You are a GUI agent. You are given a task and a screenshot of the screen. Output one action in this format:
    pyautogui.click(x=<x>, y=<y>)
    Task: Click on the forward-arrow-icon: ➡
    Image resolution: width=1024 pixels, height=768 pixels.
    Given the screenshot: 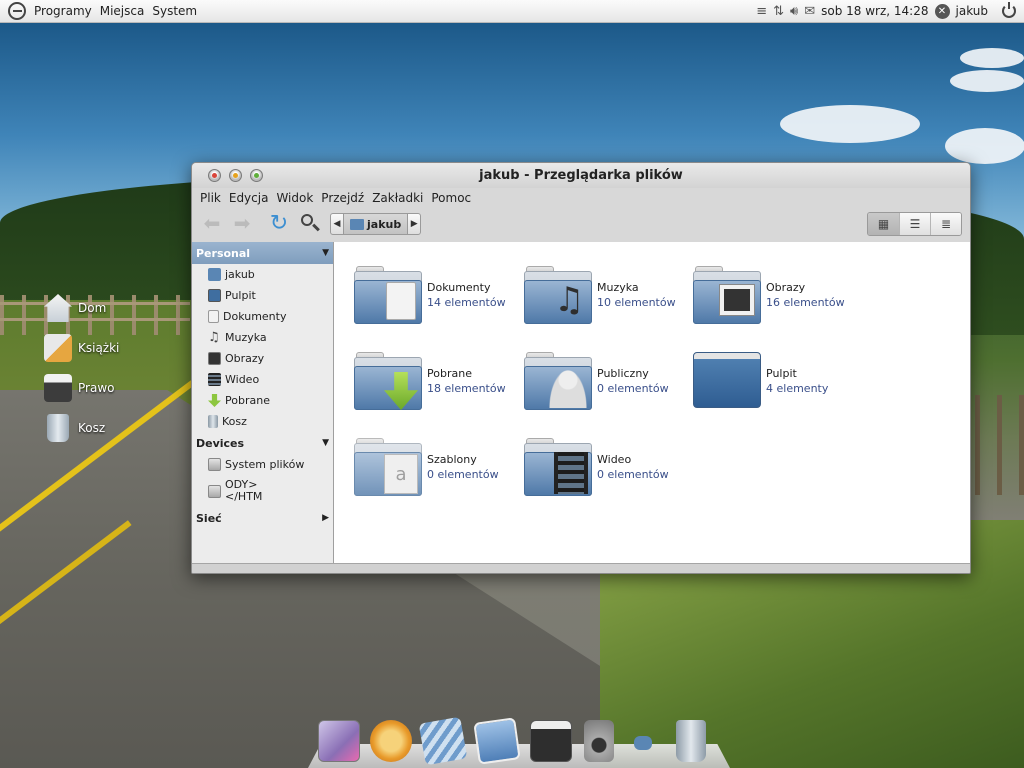 What is the action you would take?
    pyautogui.click(x=242, y=224)
    